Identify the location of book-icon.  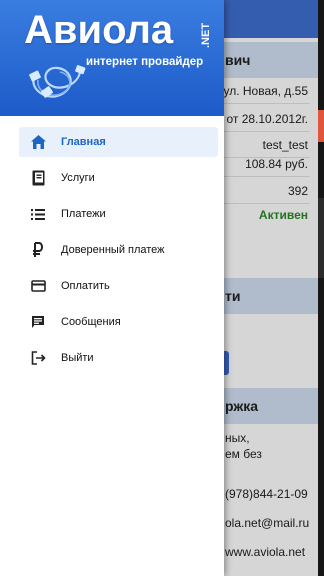
(38, 178).